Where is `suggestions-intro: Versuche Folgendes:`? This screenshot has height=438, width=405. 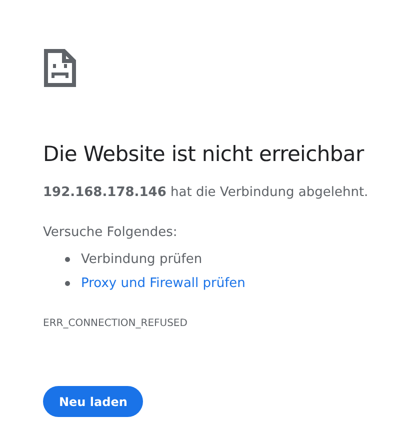
suggestions-intro: Versuche Folgendes: is located at coordinates (110, 233).